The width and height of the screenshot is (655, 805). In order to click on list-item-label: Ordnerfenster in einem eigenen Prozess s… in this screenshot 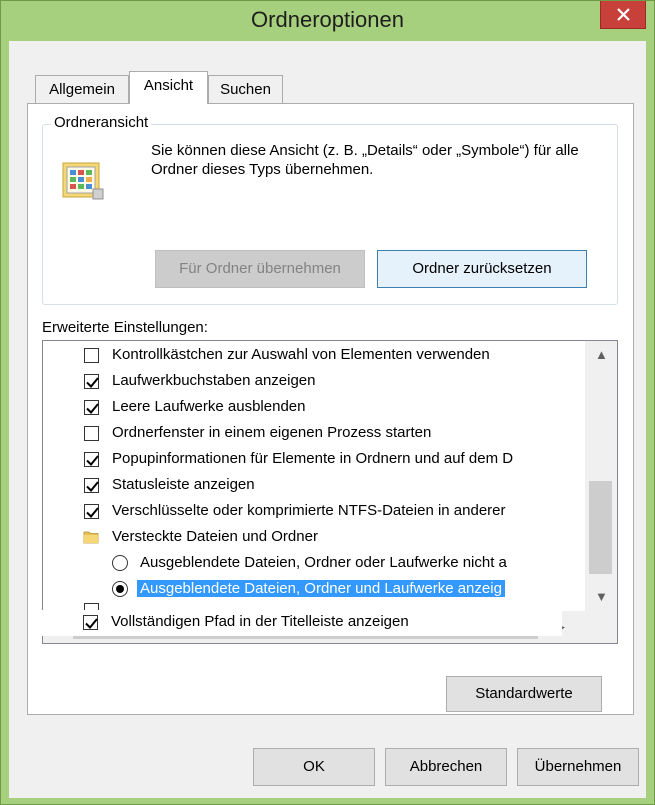, I will do `click(272, 432)`.